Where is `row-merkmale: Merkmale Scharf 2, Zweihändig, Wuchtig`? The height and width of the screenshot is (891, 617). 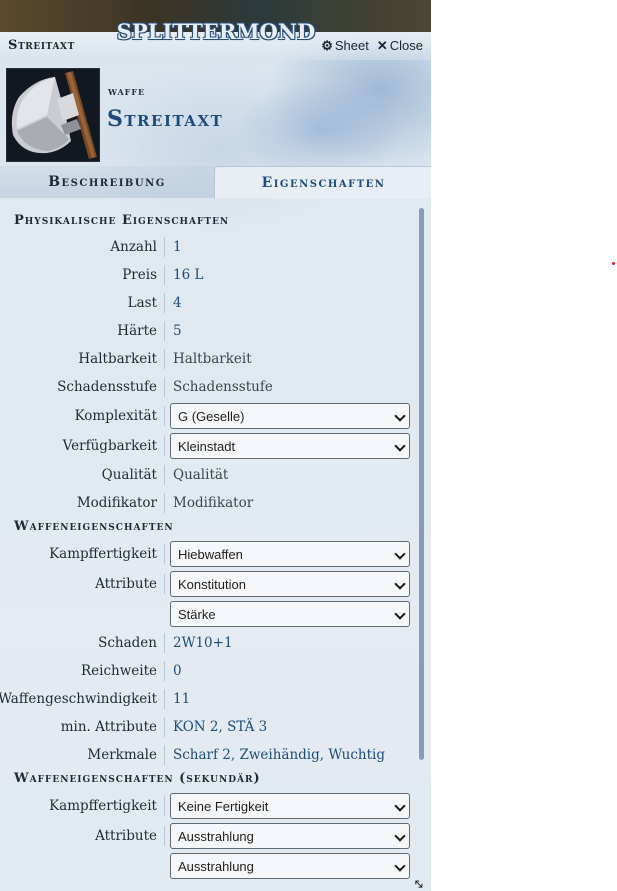 row-merkmale: Merkmale Scharf 2, Zweihändig, Wuchtig is located at coordinates (210, 755).